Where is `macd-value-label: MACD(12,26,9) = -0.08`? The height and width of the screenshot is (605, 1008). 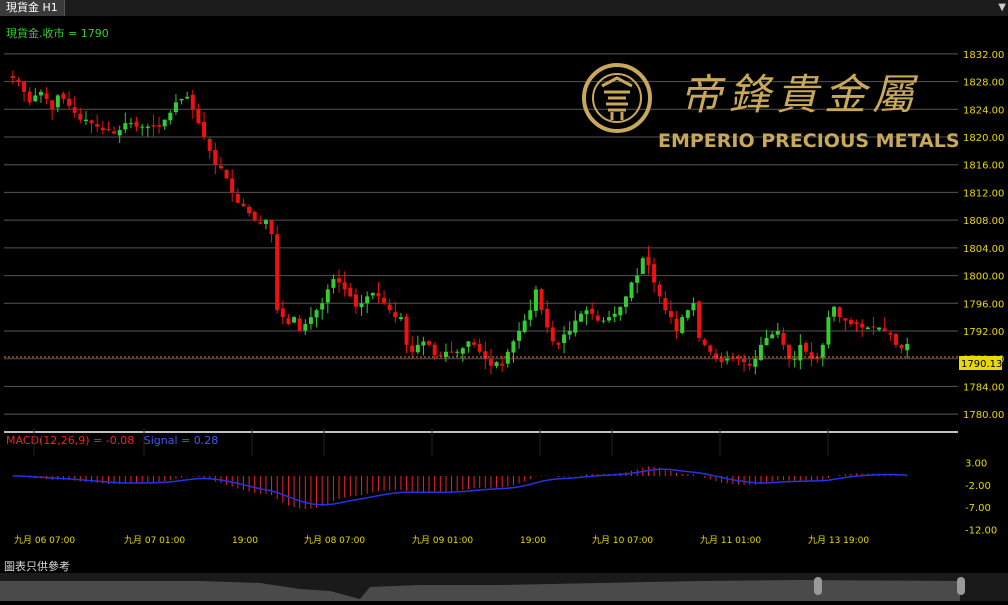 macd-value-label: MACD(12,26,9) = -0.08 is located at coordinates (70, 440).